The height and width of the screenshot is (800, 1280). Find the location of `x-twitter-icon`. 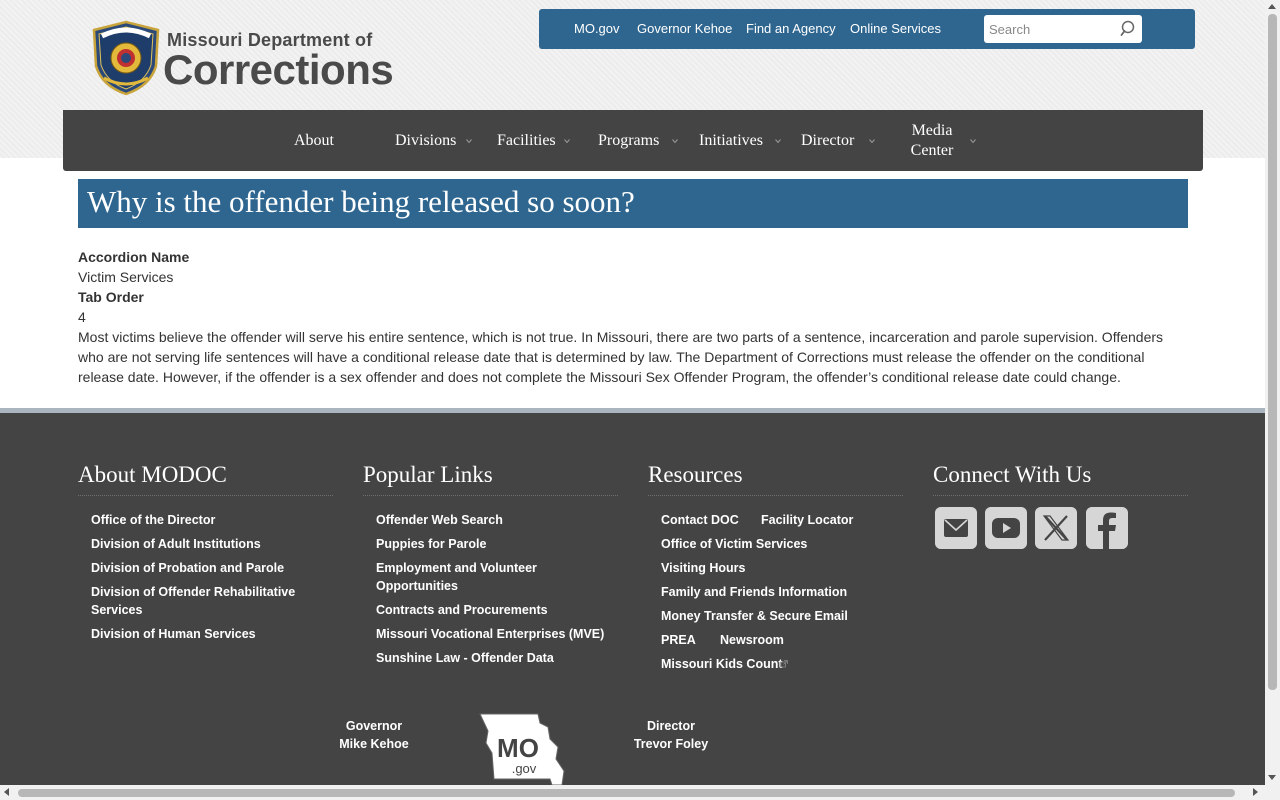

x-twitter-icon is located at coordinates (1056, 528).